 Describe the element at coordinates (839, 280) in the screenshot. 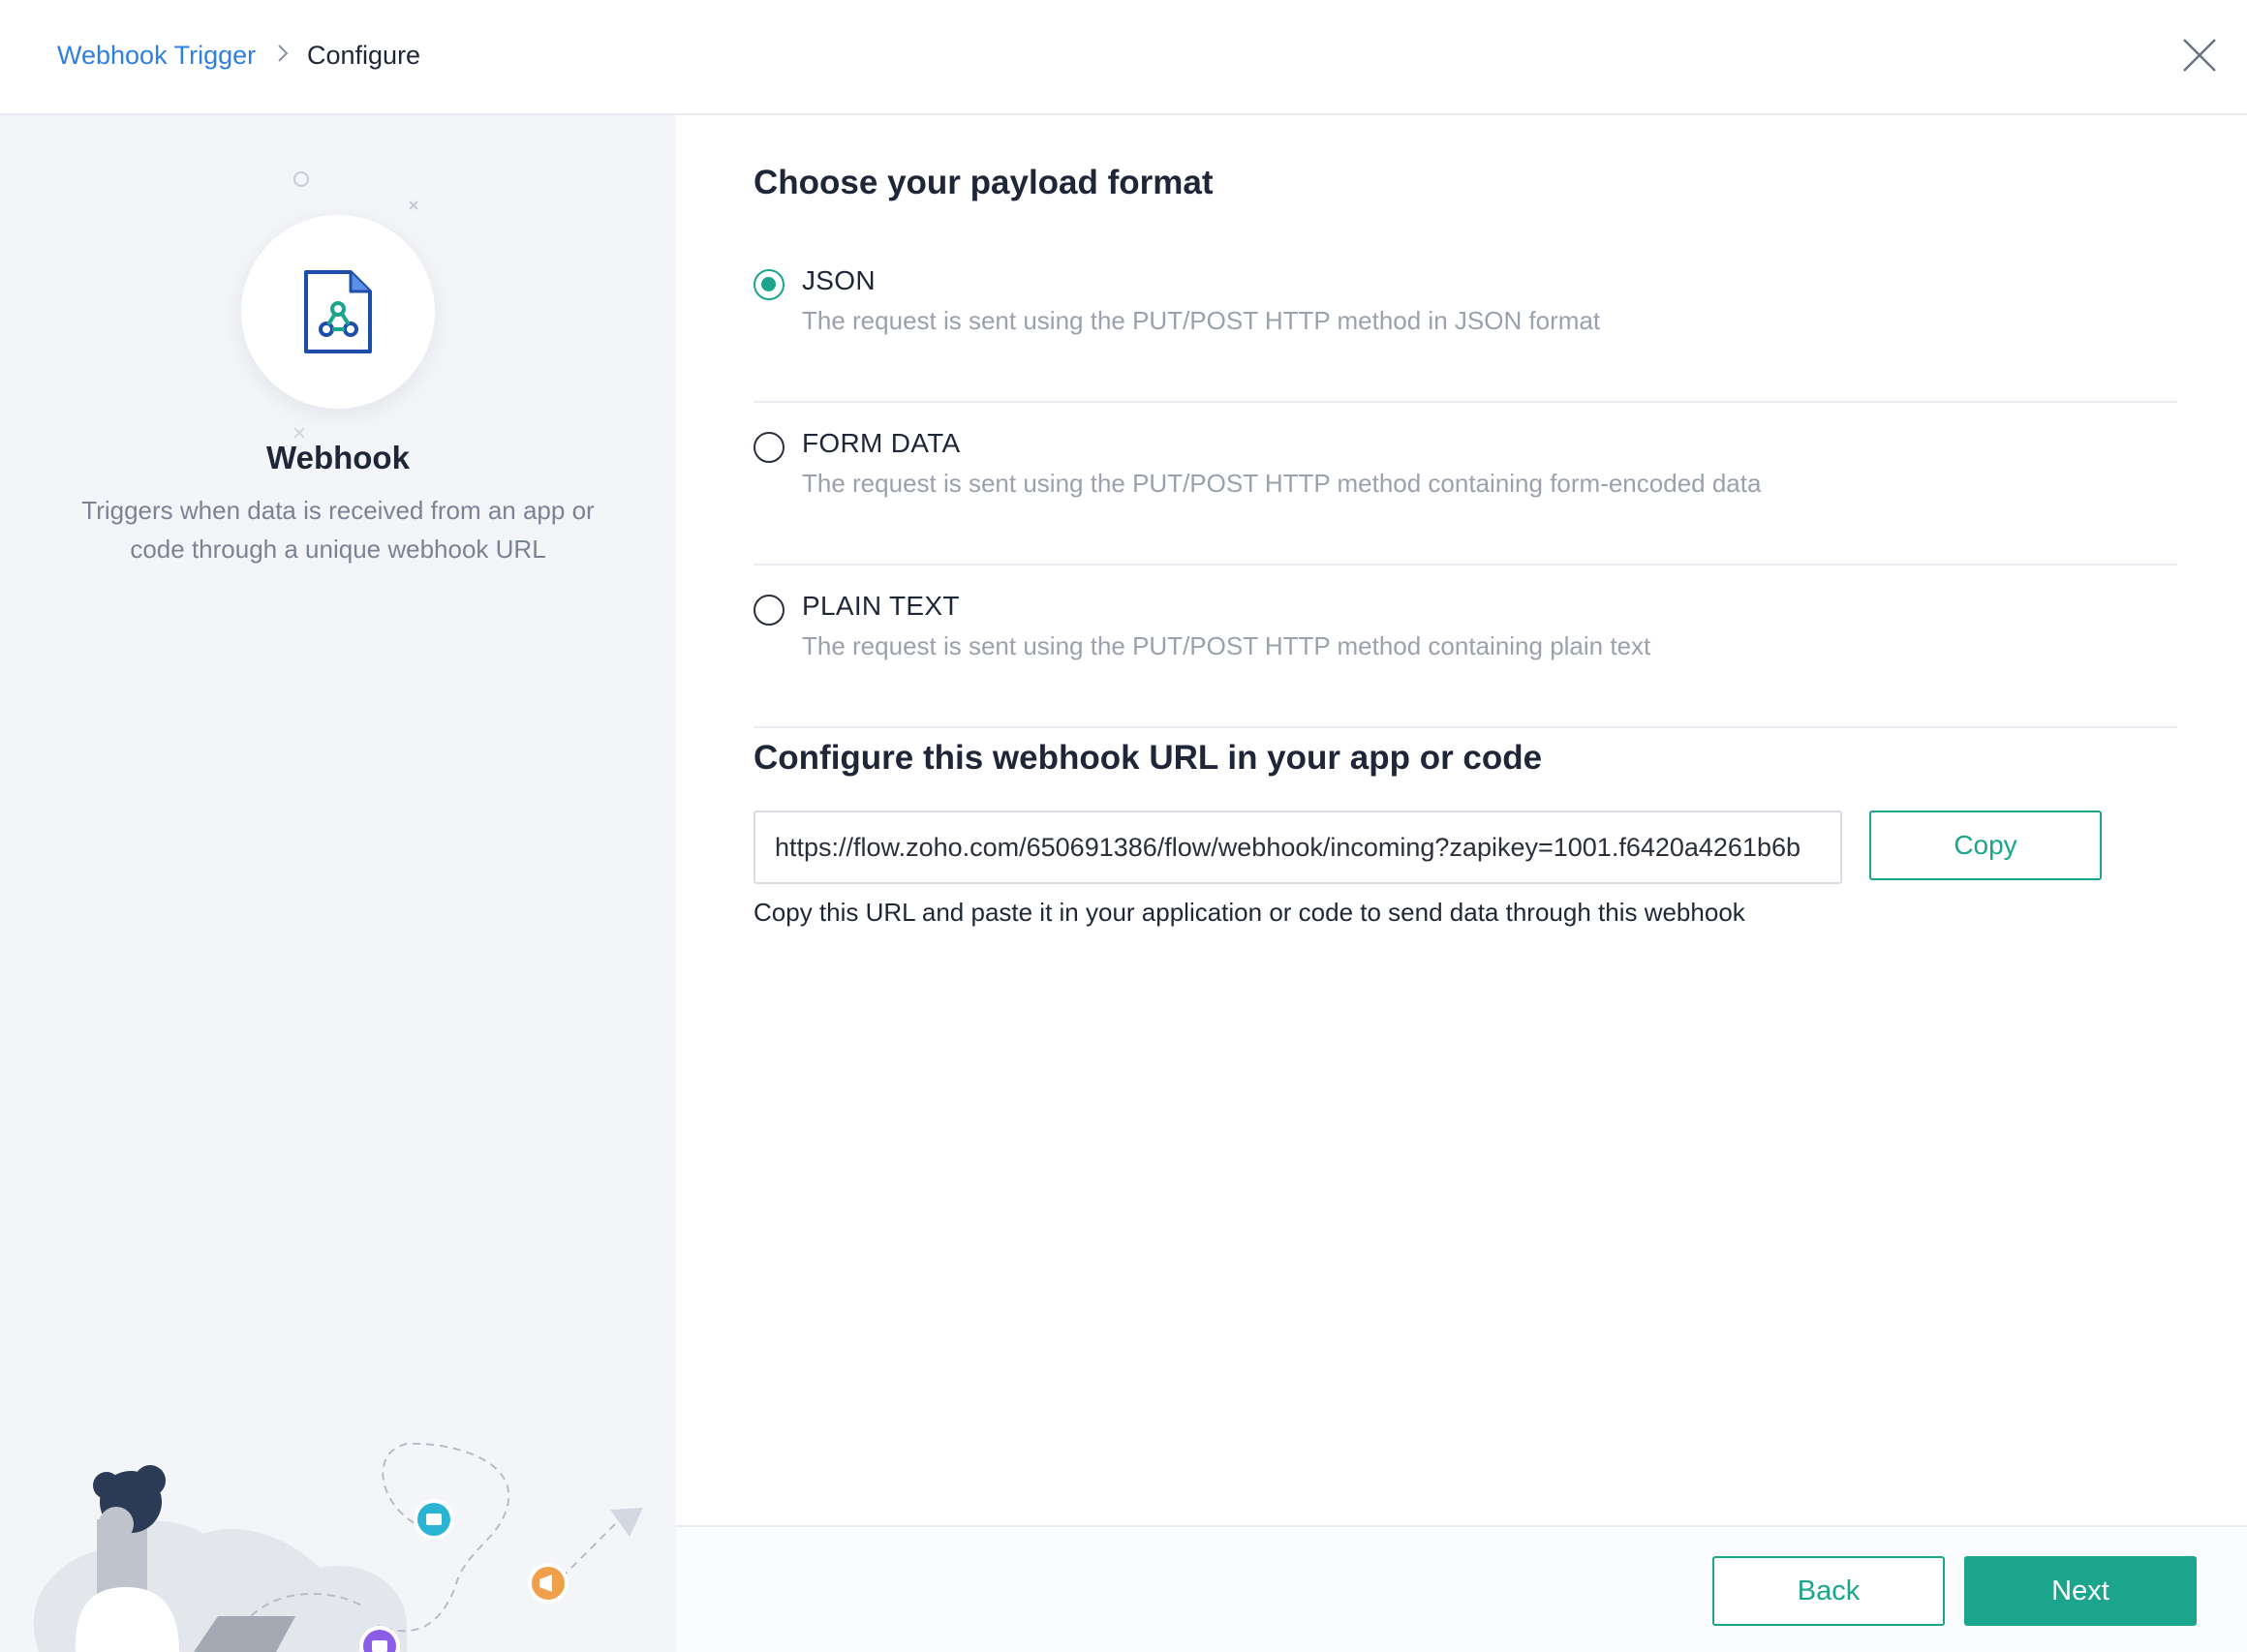

I see `option-label: JSON` at that location.